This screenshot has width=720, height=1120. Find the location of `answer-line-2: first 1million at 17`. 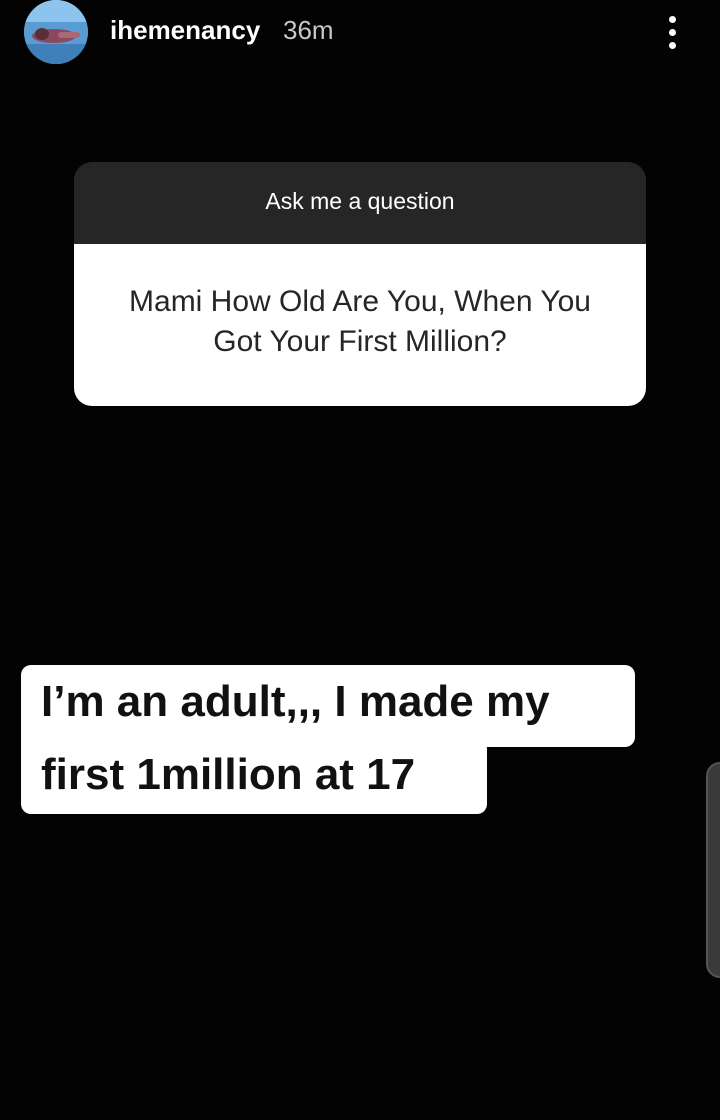

answer-line-2: first 1million at 17 is located at coordinates (254, 776).